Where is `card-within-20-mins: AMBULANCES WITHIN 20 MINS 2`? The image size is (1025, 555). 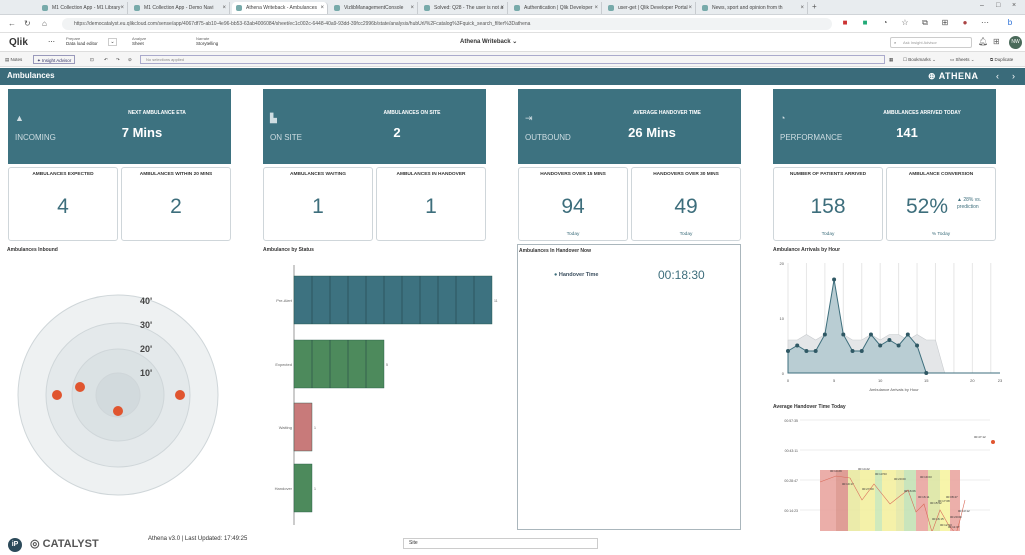
card-within-20-mins: AMBULANCES WITHIN 20 MINS 2 is located at coordinates (176, 204).